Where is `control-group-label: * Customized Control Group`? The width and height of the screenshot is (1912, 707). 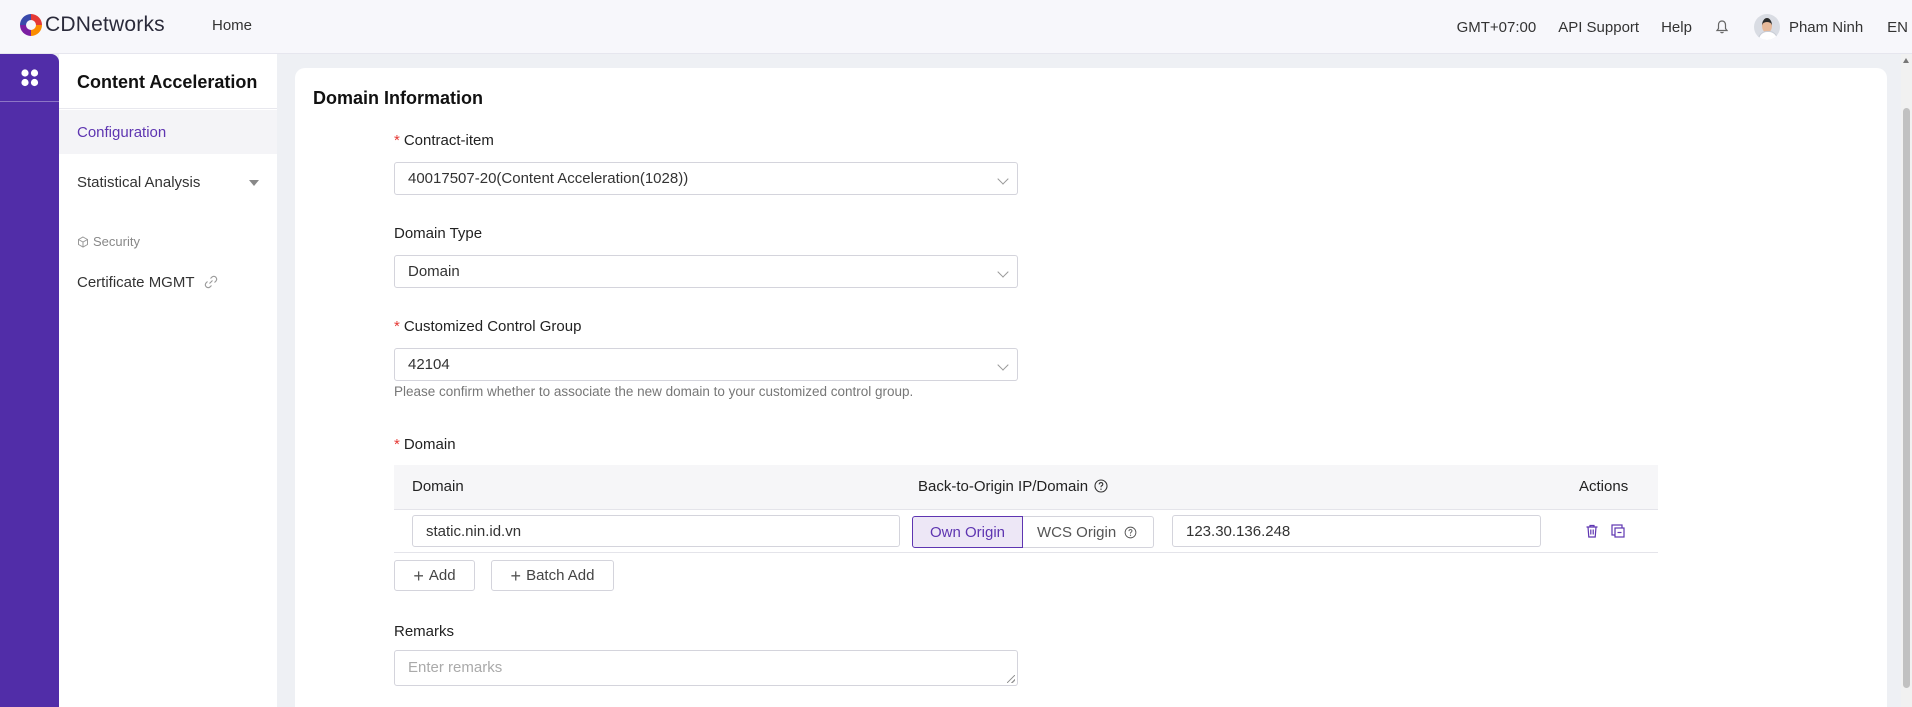 control-group-label: * Customized Control Group is located at coordinates (488, 326).